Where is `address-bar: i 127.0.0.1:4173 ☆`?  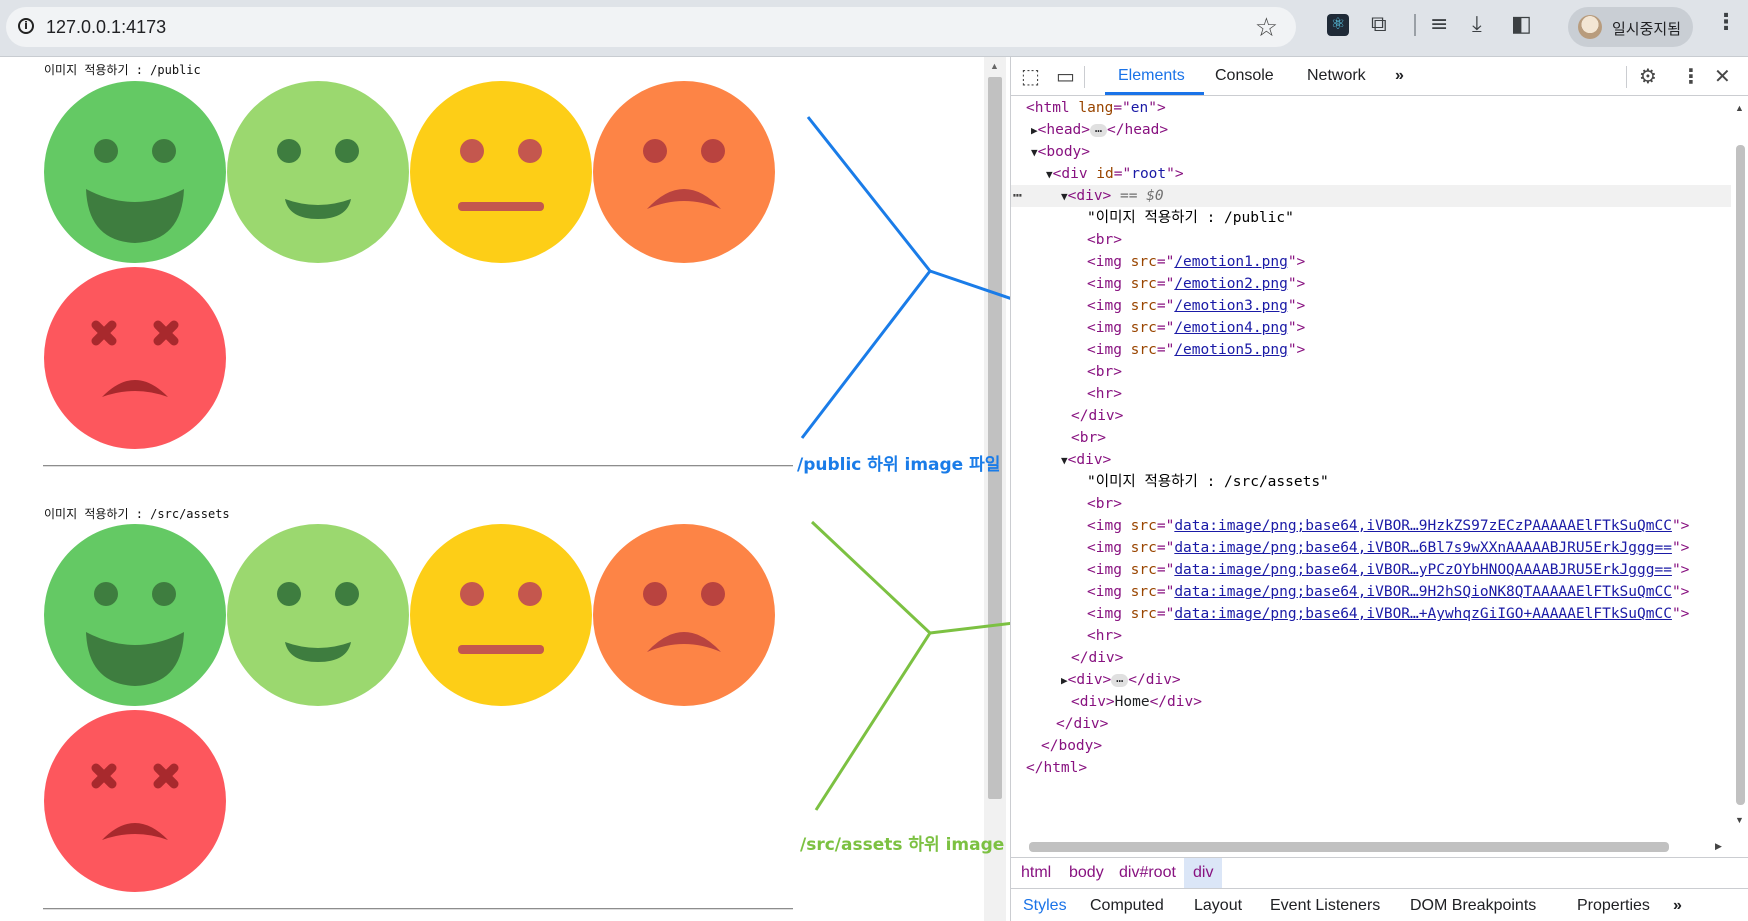 address-bar: i 127.0.0.1:4173 ☆ is located at coordinates (651, 27).